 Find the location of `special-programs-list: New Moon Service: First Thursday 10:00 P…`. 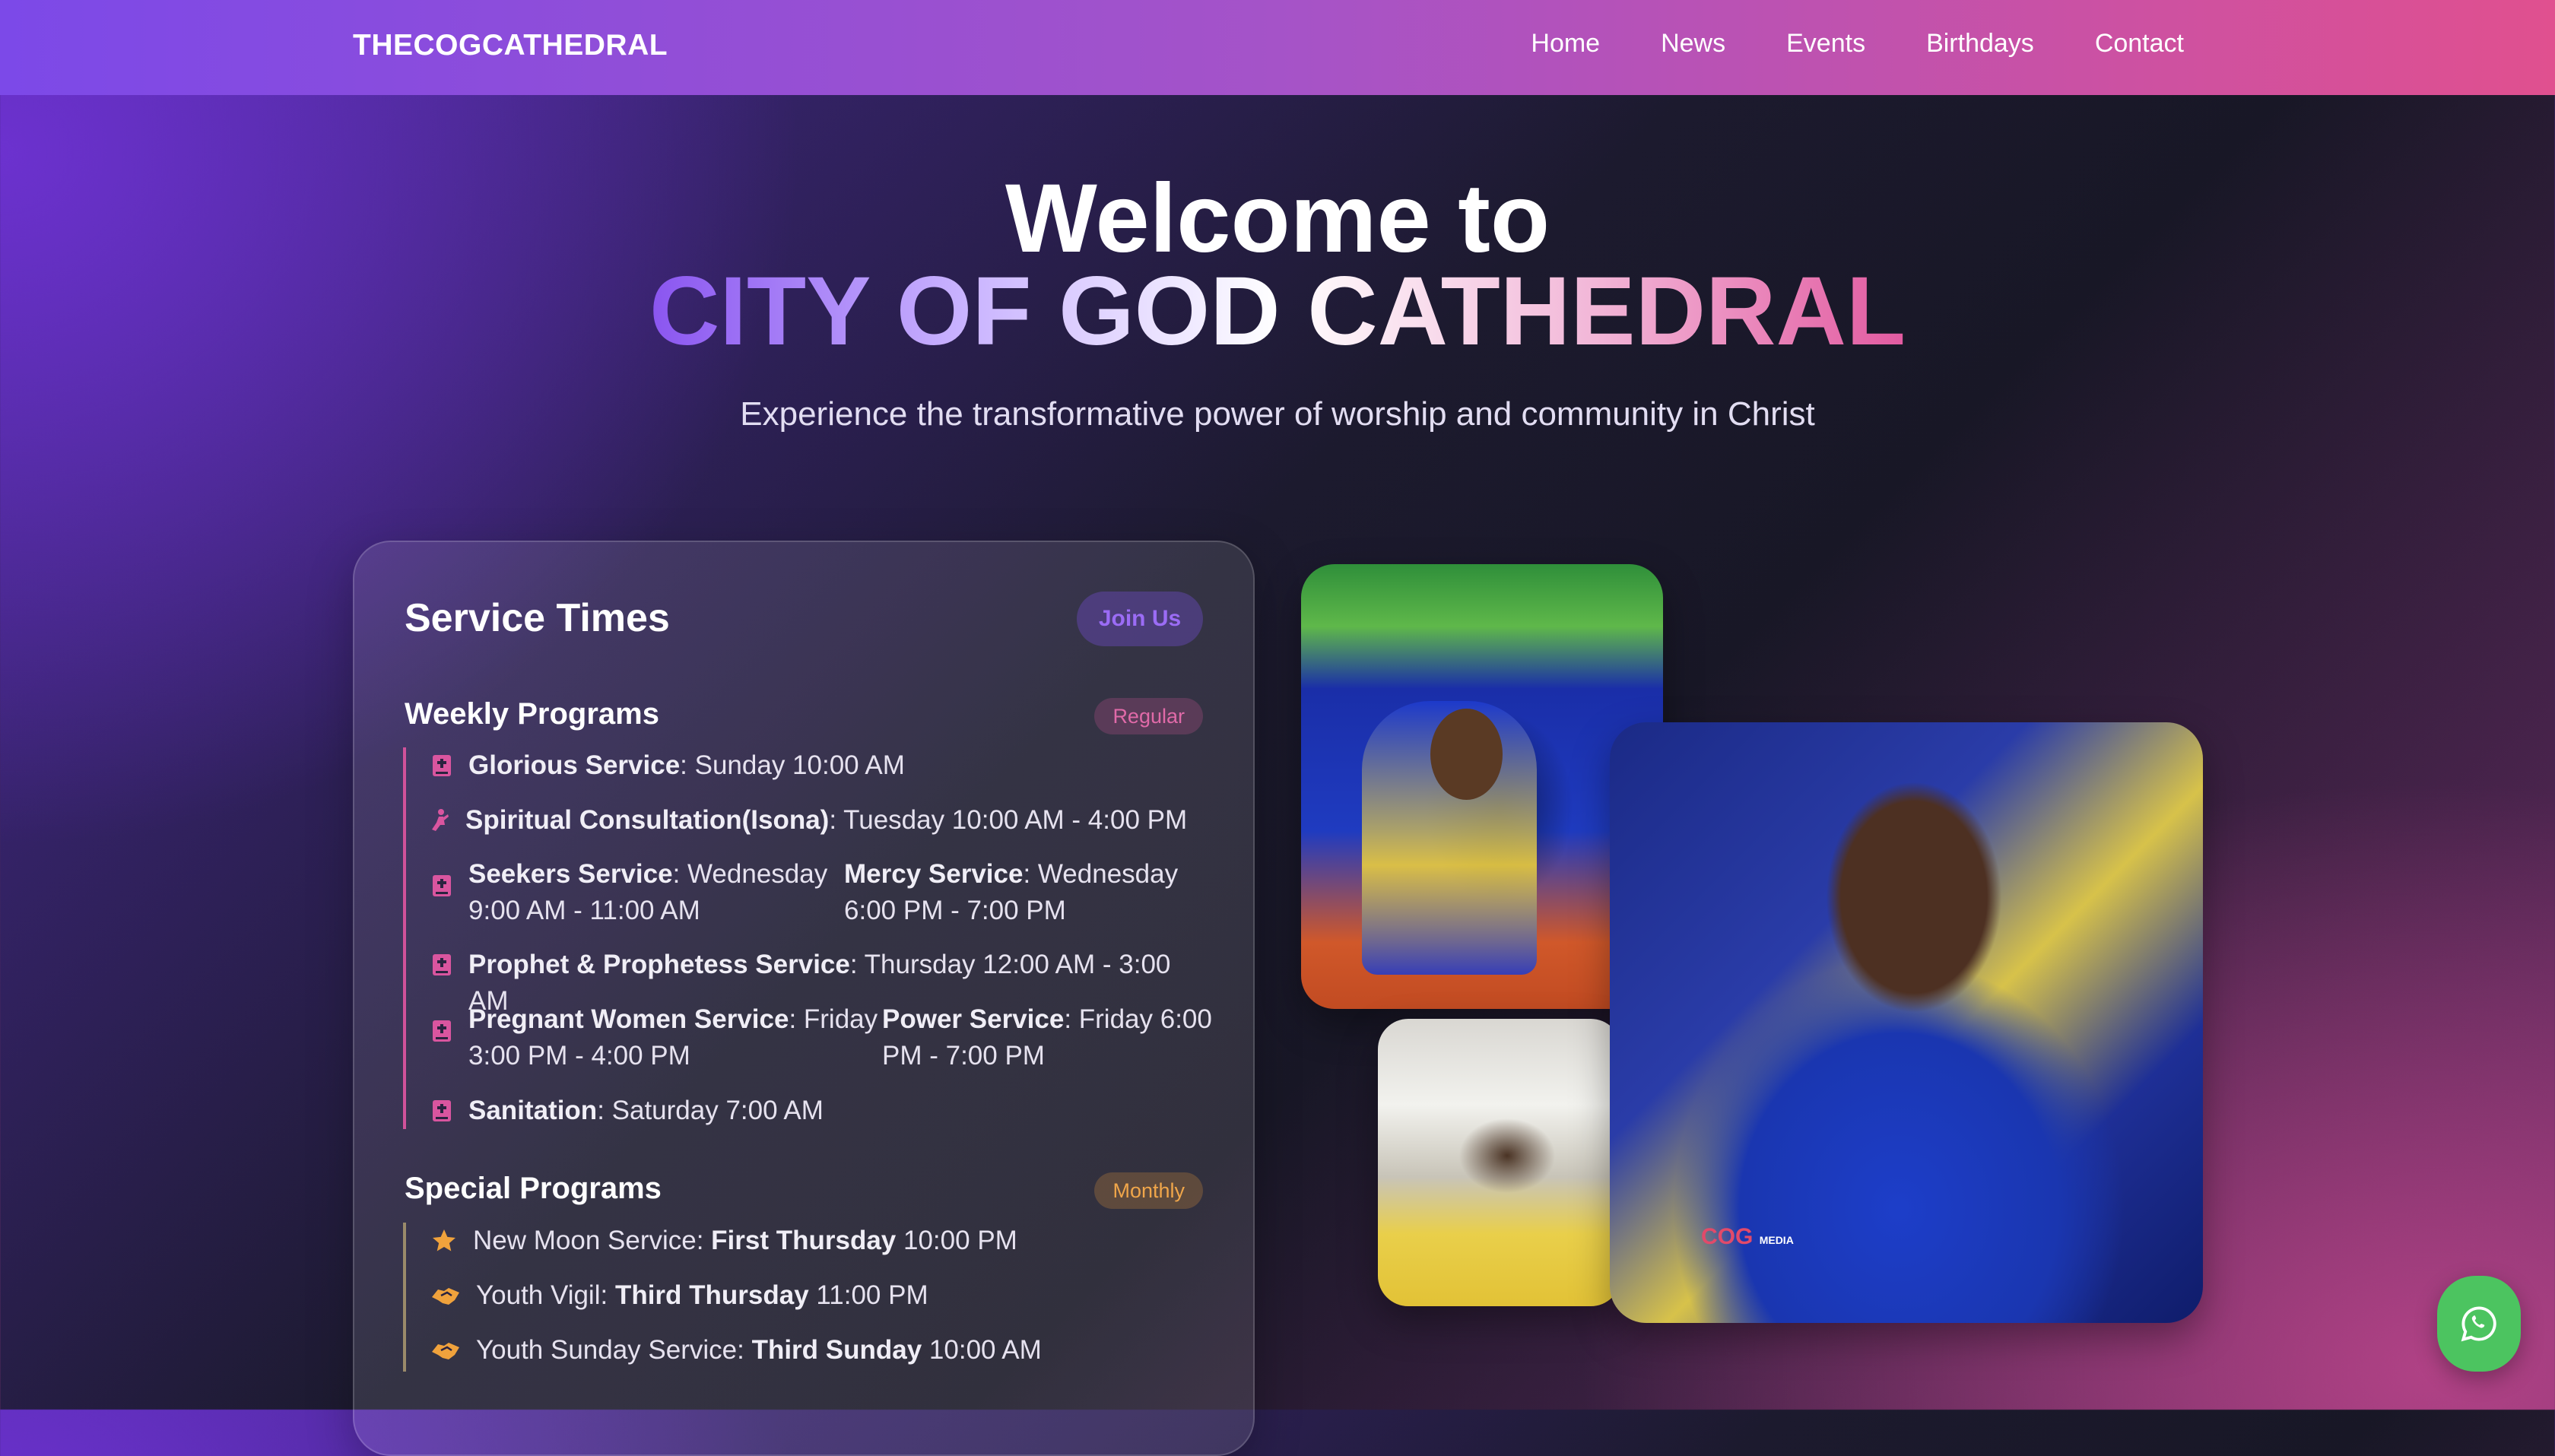

special-programs-list: New Moon Service: First Thursday 10:00 P… is located at coordinates (807, 1297).